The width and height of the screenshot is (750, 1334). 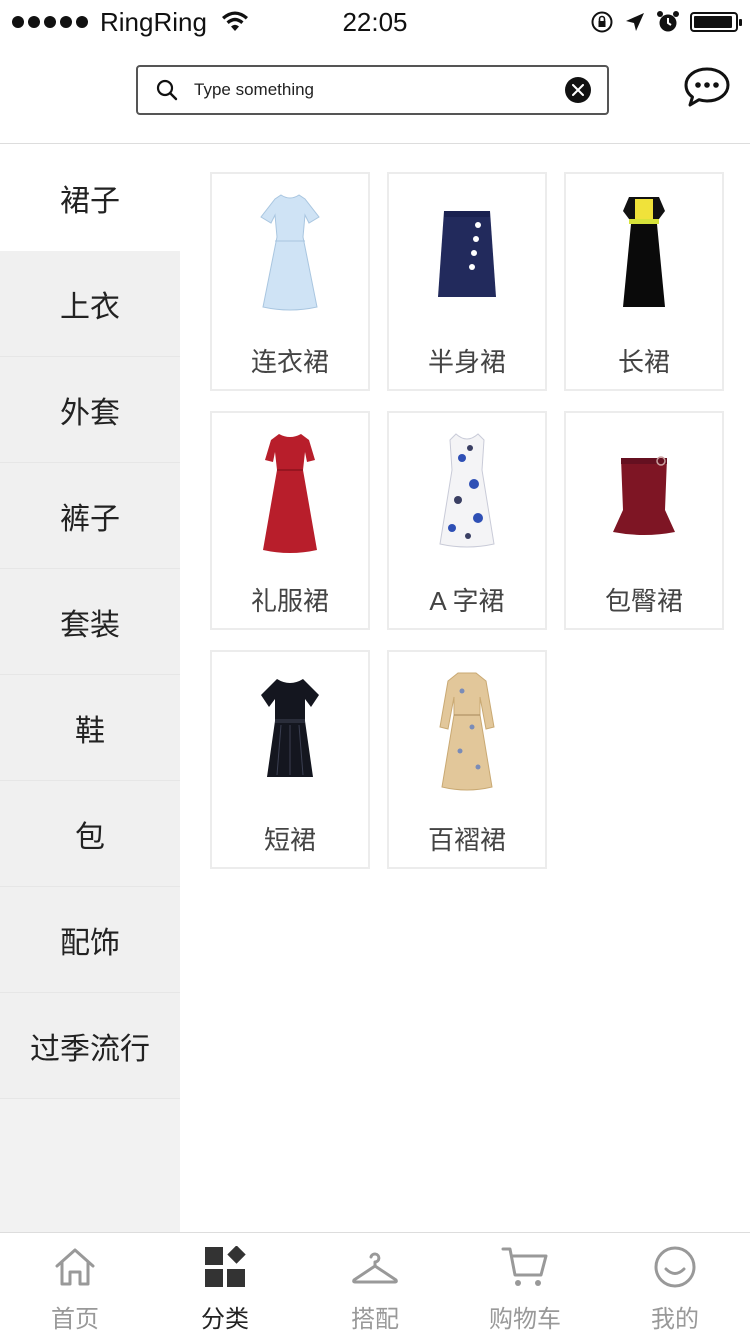 I want to click on chat-icon, so click(x=707, y=87).